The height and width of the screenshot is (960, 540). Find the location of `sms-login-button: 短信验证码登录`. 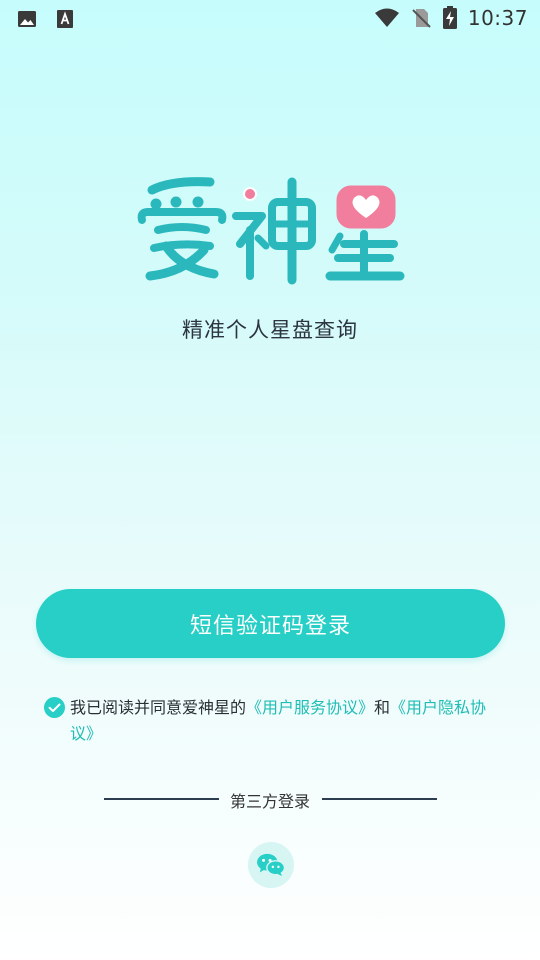

sms-login-button: 短信验证码登录 is located at coordinates (270, 623).